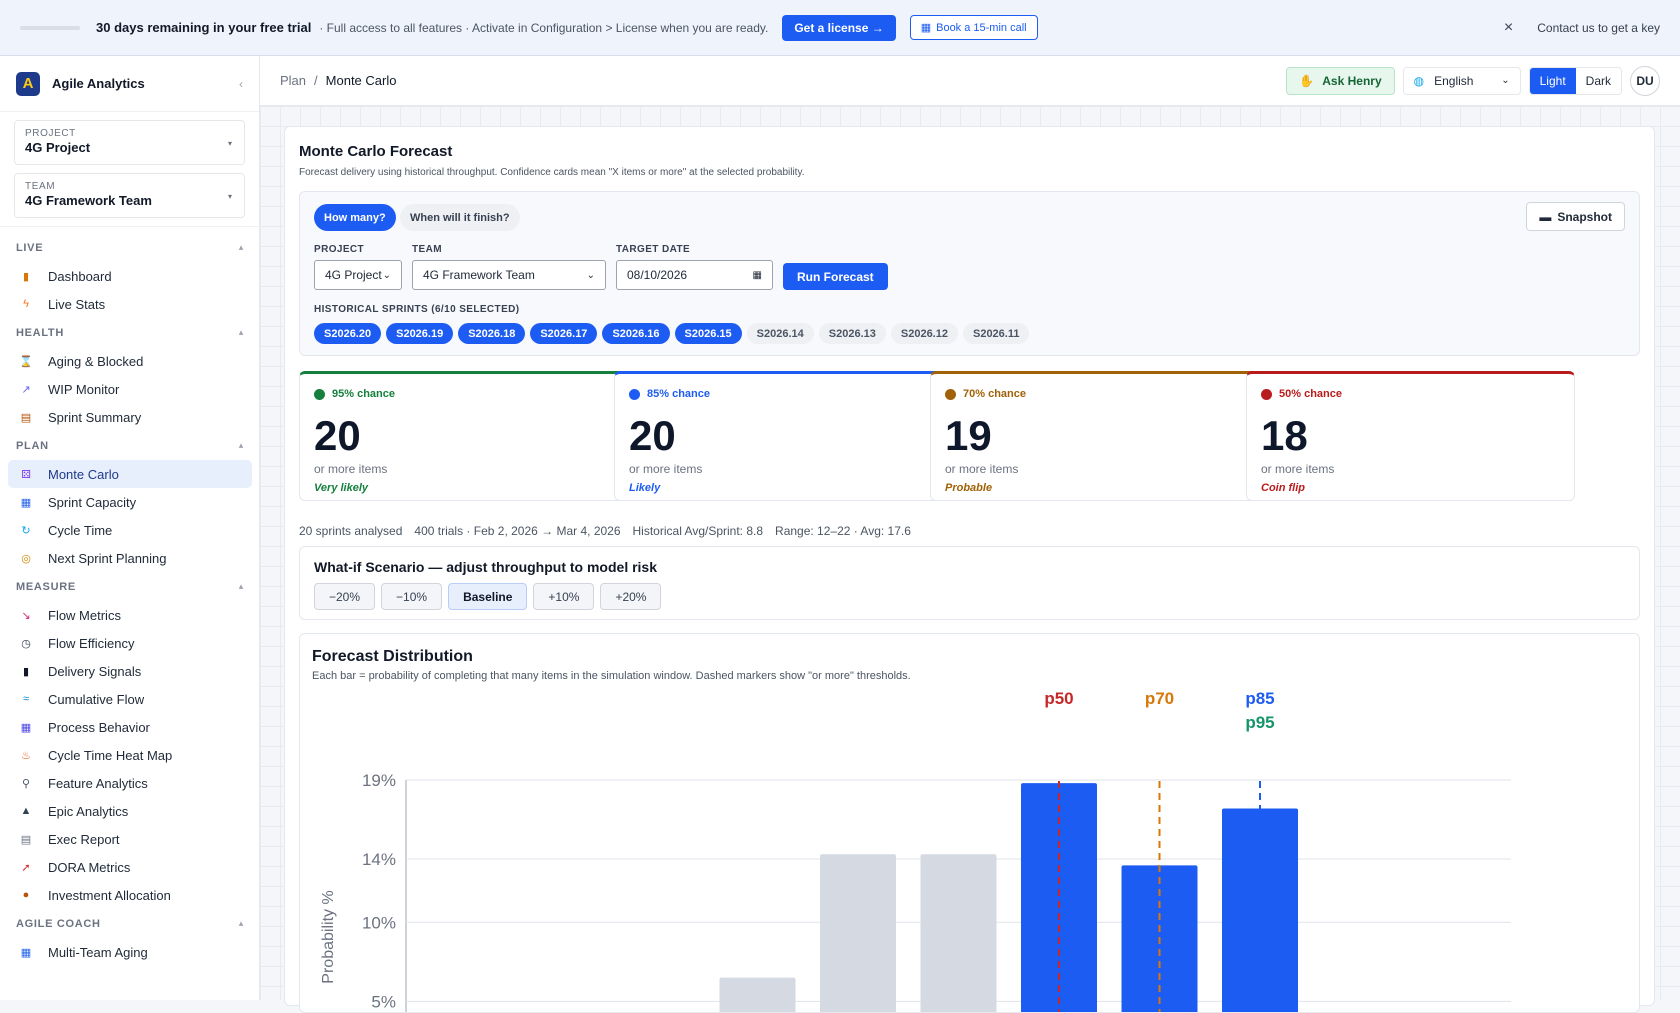  Describe the element at coordinates (835, 276) in the screenshot. I see `run-forecast-button: Run Forecast` at that location.